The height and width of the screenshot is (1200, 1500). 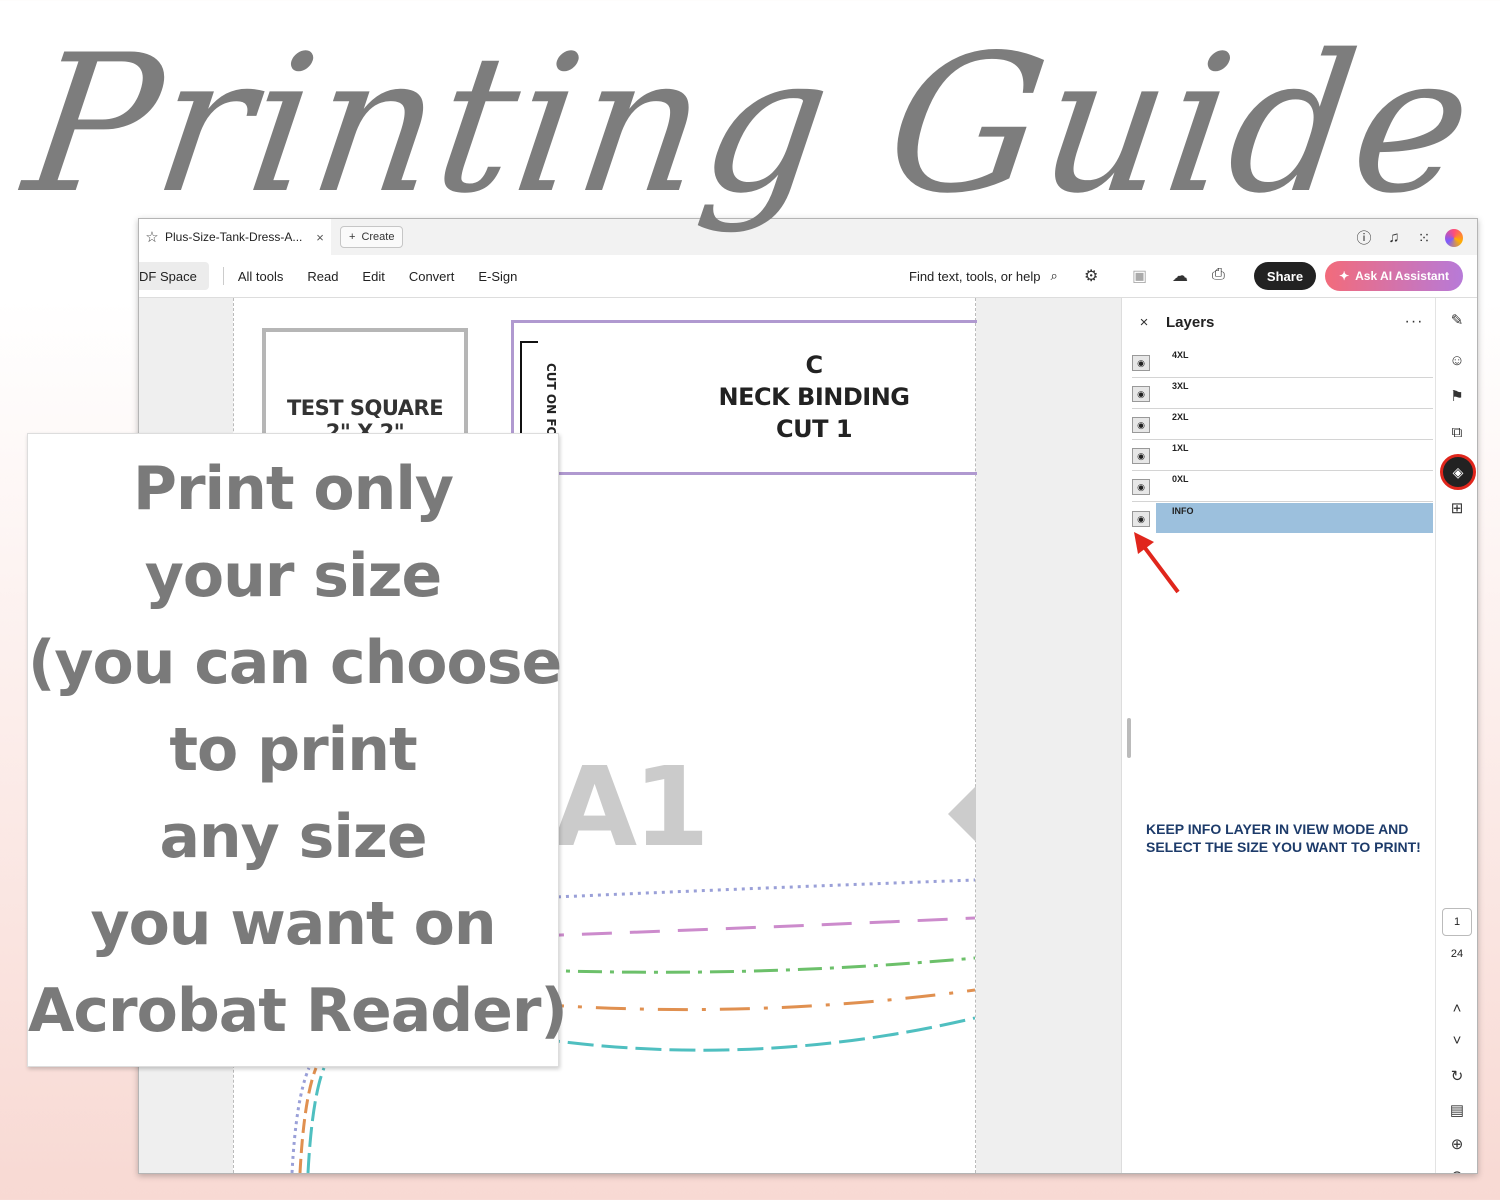 I want to click on callout-line-1: Print only, so click(x=293, y=488).